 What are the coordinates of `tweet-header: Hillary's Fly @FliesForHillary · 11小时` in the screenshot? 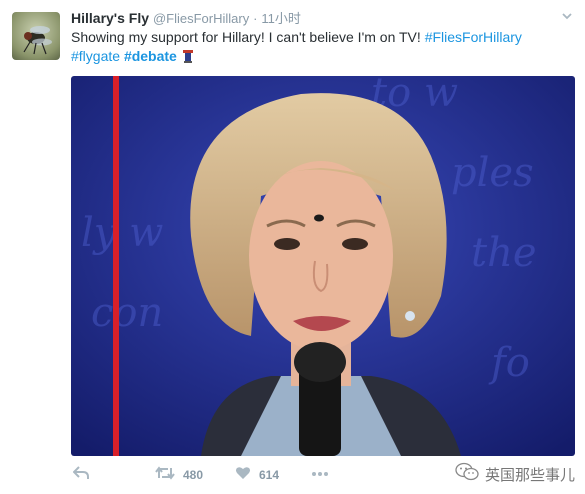 It's located at (322, 18).